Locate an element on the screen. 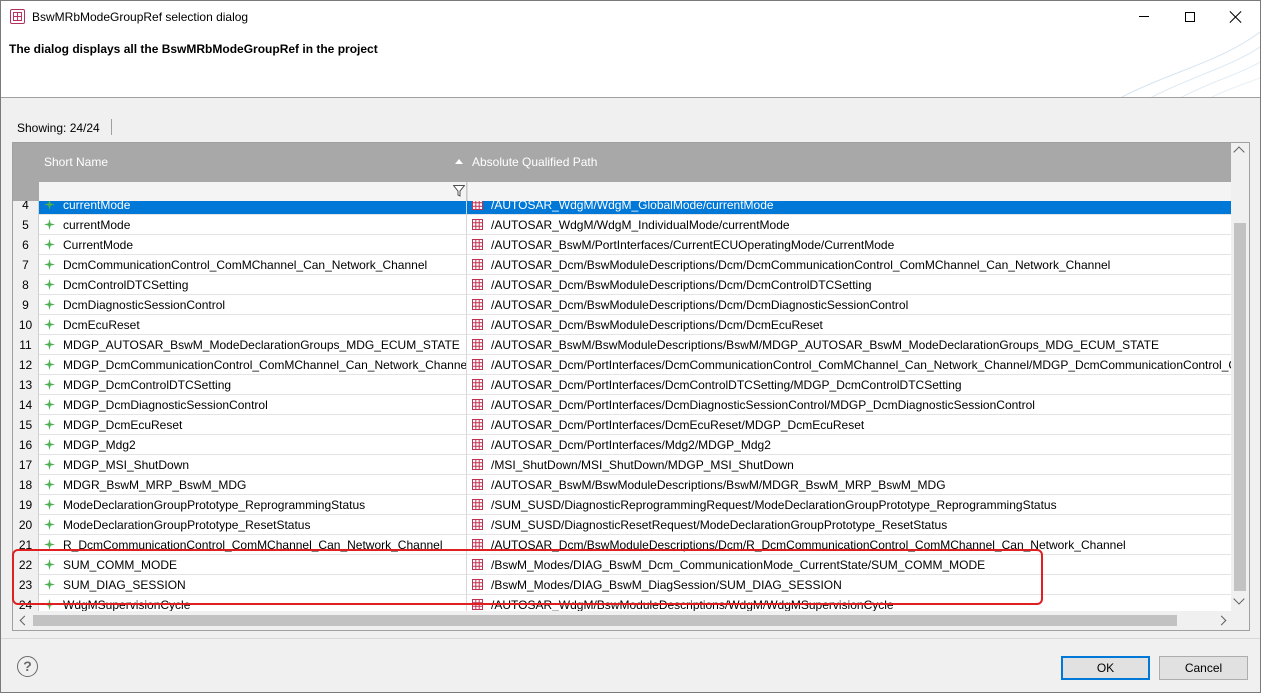 Image resolution: width=1261 pixels, height=693 pixels. row-number: 21 is located at coordinates (26, 545).